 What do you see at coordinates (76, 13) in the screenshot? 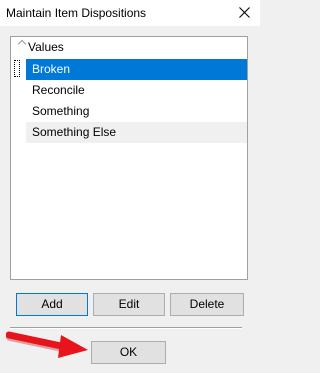
I see `window-title: Maintain Item Dispositions` at bounding box center [76, 13].